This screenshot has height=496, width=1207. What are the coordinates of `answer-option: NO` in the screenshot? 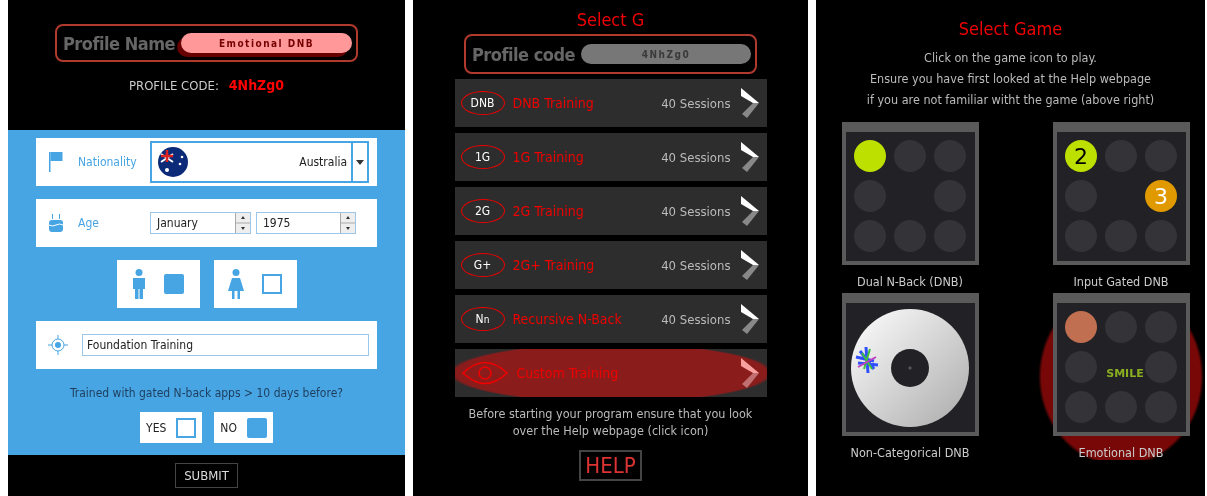 It's located at (243, 427).